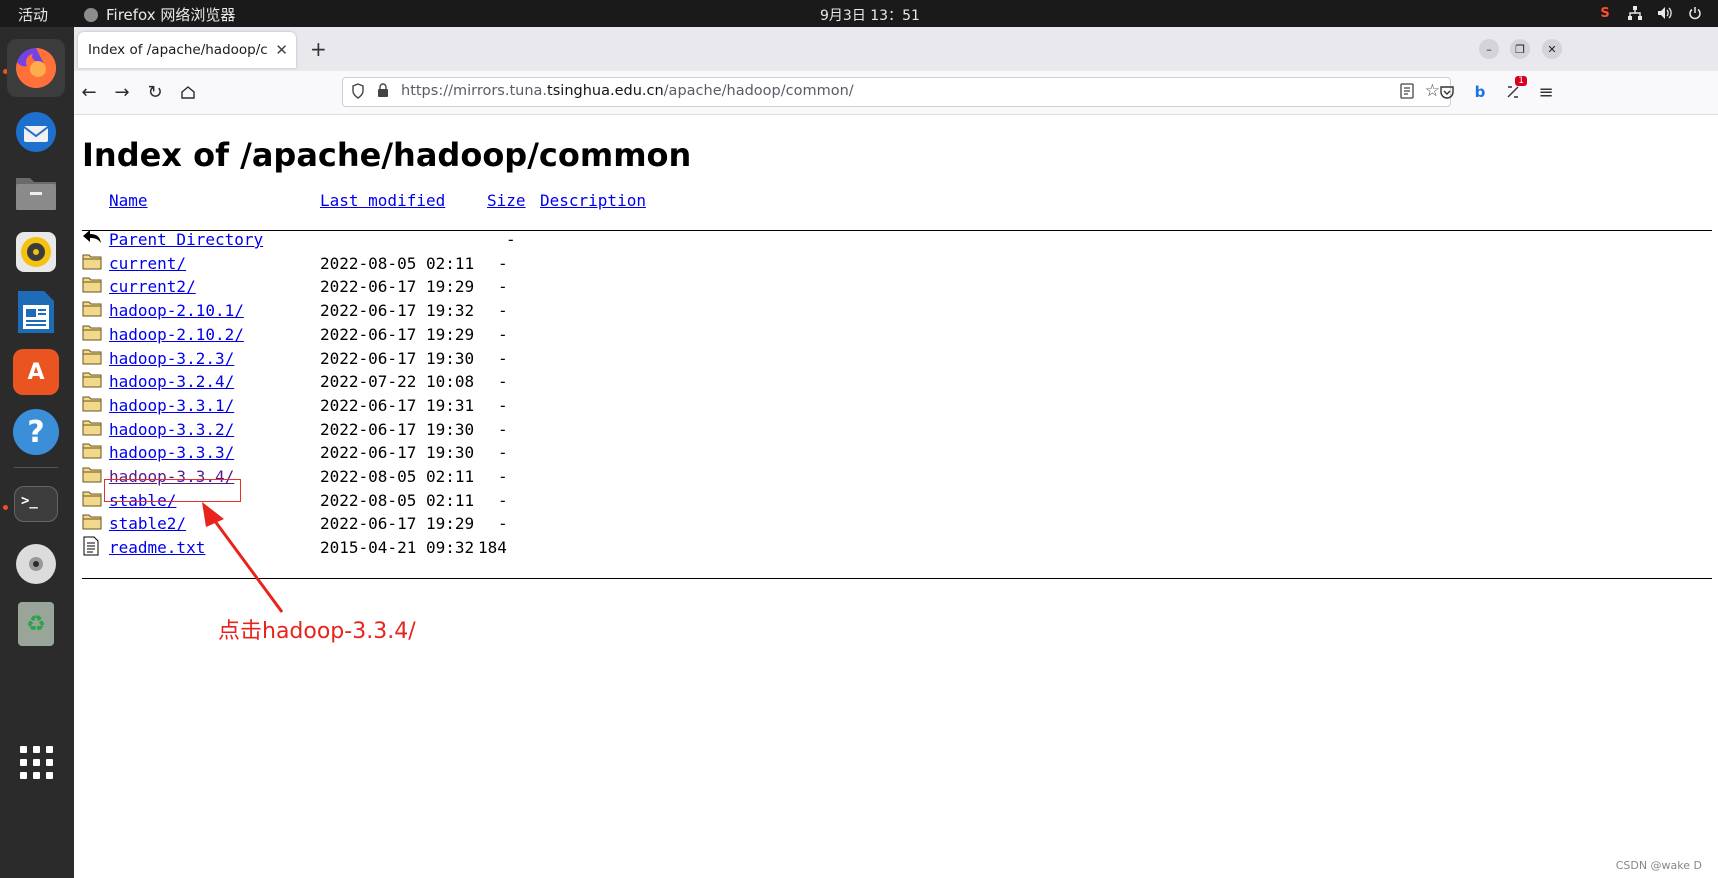 The image size is (1718, 878). I want to click on system-top-bar: 活动 Firefox 网络浏览器 9月3日 13：51 S, so click(859, 13).